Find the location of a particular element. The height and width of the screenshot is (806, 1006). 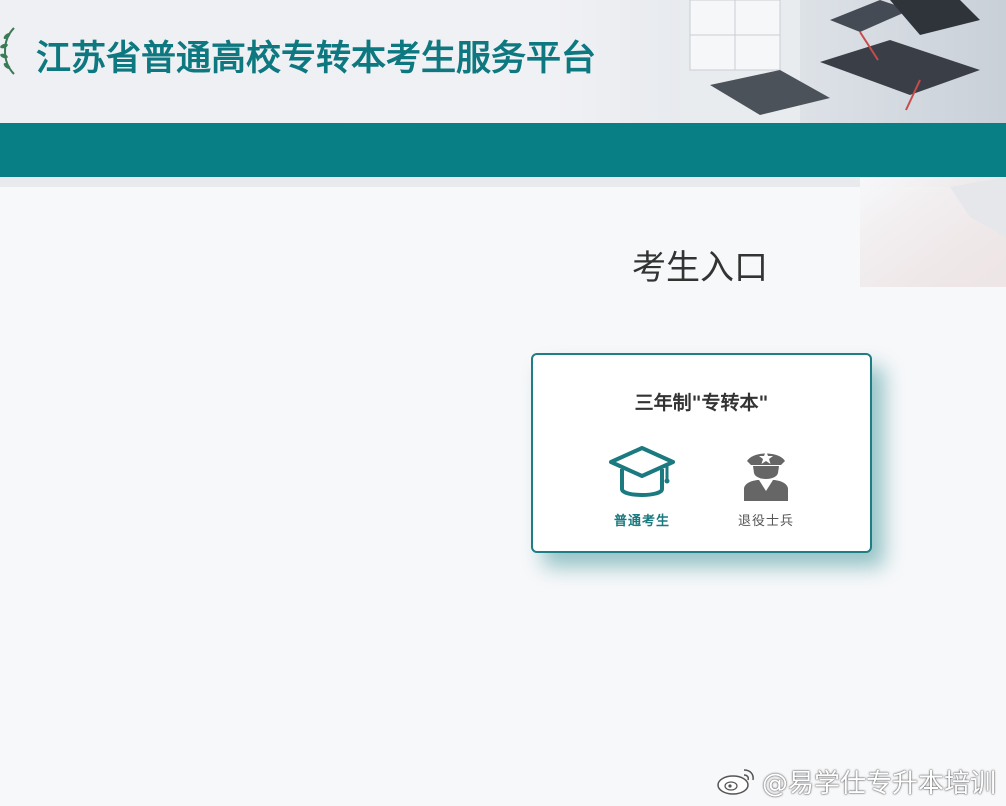

graduation-cap-icon is located at coordinates (642, 471).